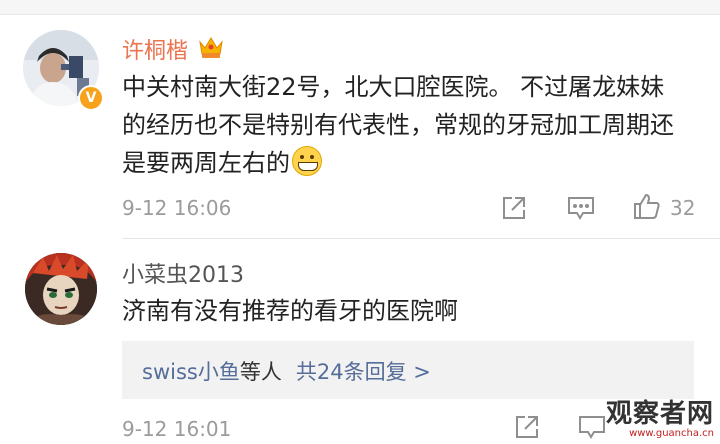 The image size is (720, 444). I want to click on reply-summary: swiss小鱼等人 共24条回复 >, so click(408, 370).